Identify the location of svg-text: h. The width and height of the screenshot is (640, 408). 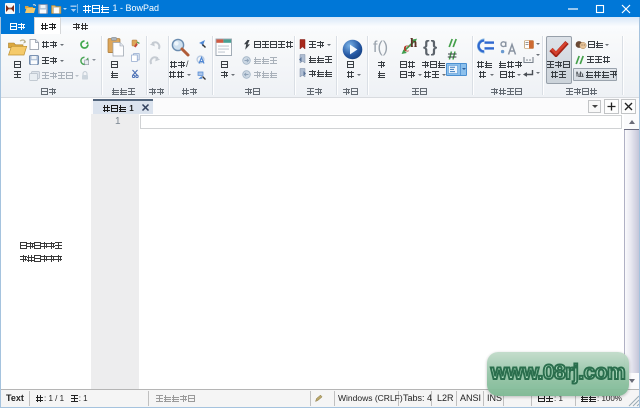
(414, 43).